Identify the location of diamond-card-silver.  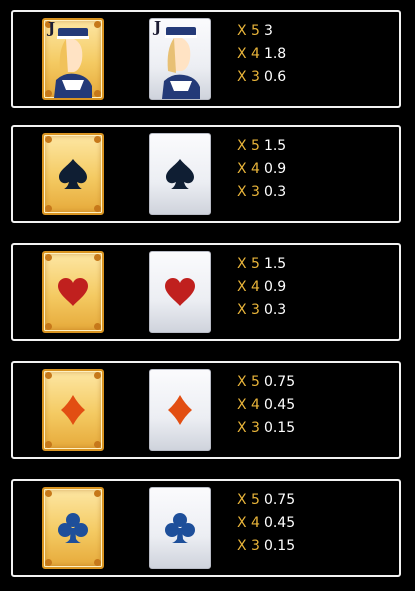
(180, 410).